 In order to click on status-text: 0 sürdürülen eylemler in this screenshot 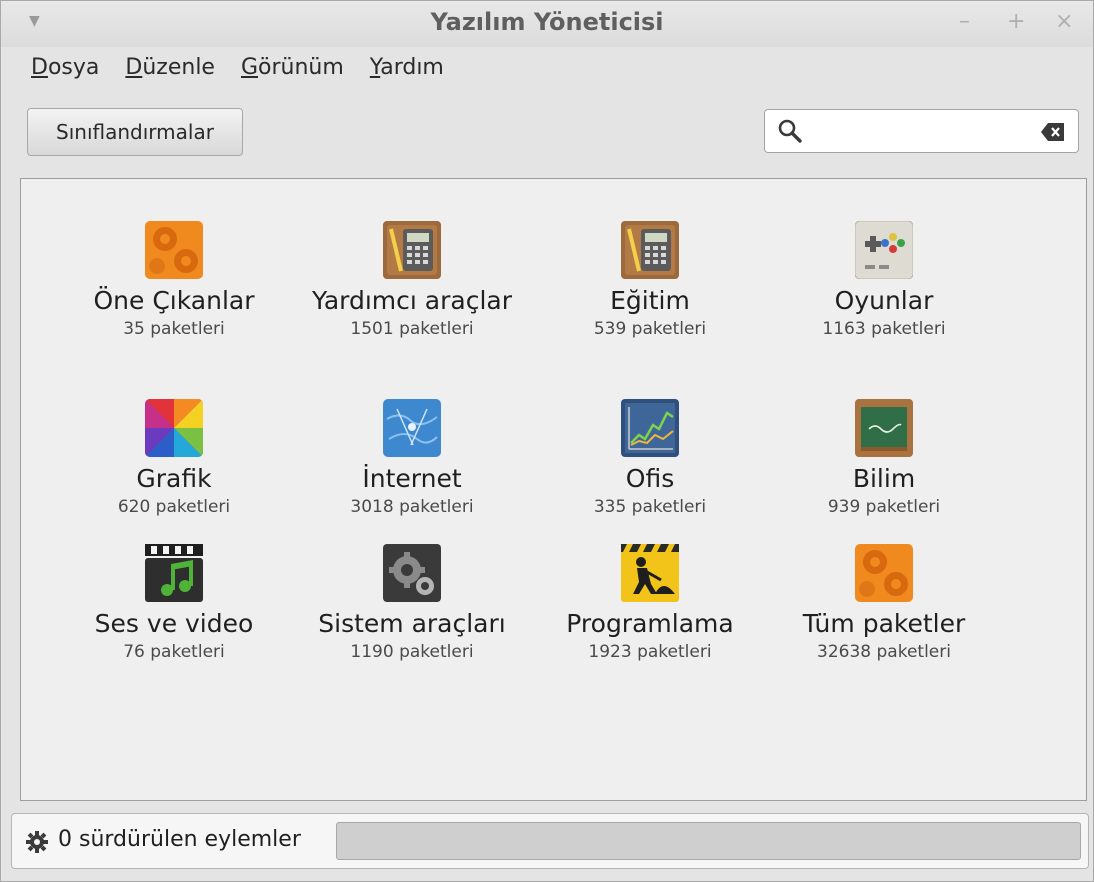, I will do `click(179, 839)`.